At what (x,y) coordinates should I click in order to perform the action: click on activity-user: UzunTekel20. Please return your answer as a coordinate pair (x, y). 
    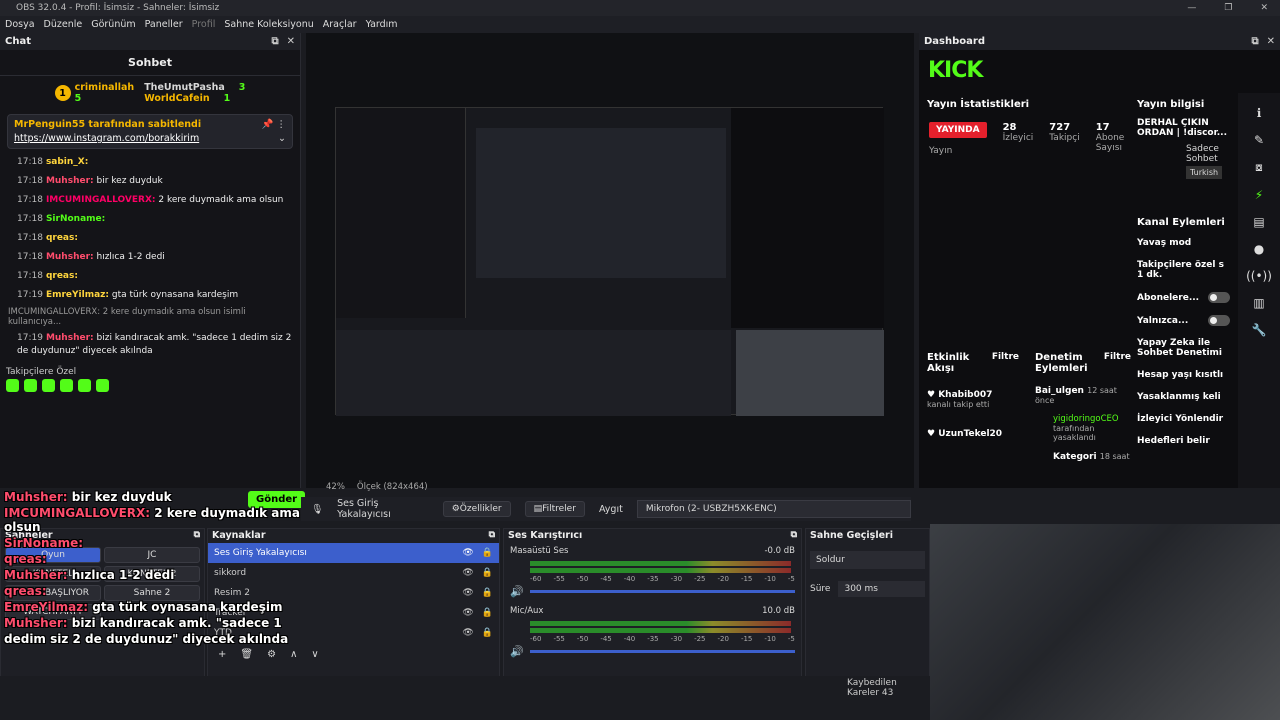
    Looking at the image, I should click on (970, 434).